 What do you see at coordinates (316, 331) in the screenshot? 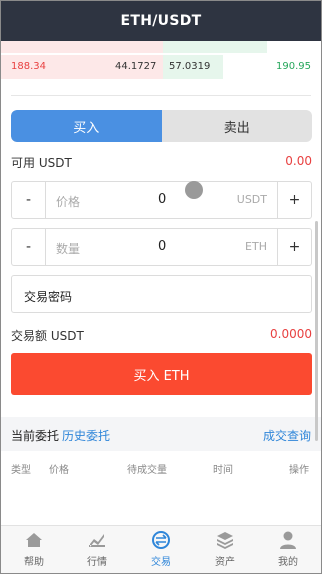
I see `scrollbar` at bounding box center [316, 331].